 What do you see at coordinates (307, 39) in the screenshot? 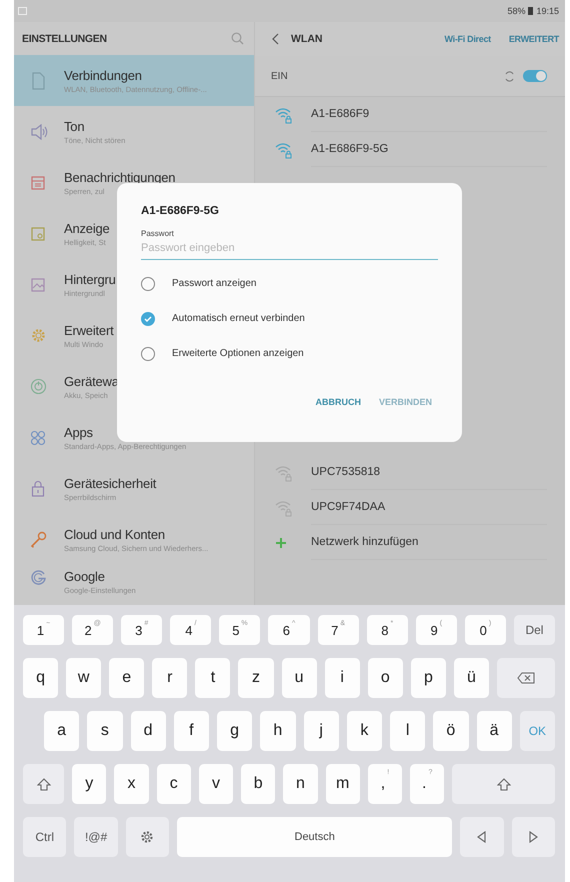
I see `page-title: WLAN` at bounding box center [307, 39].